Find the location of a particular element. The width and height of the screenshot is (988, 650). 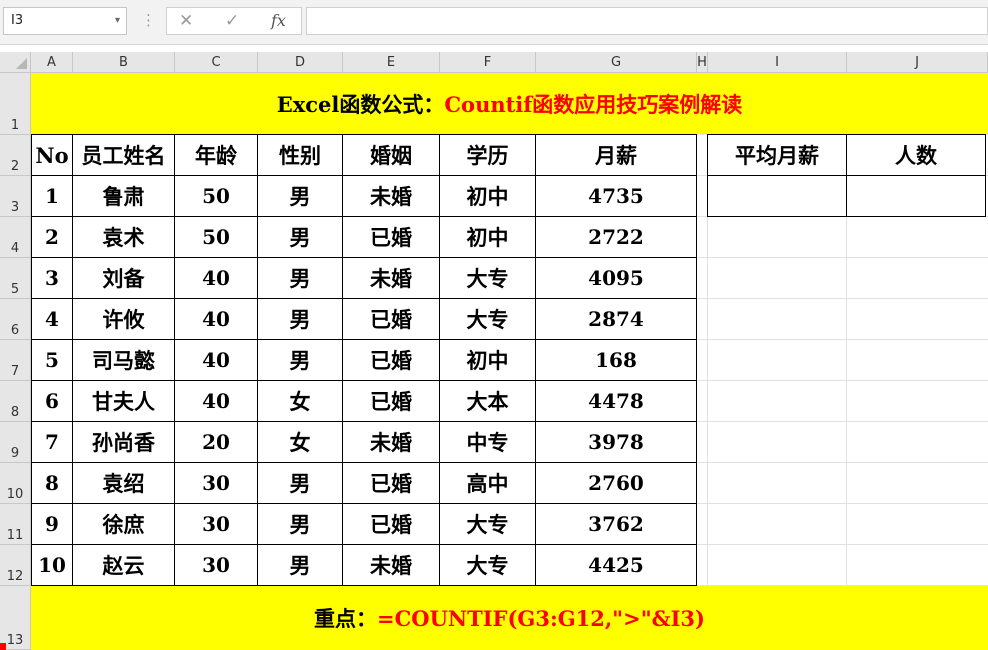

table-cell: 3 is located at coordinates (52, 278).